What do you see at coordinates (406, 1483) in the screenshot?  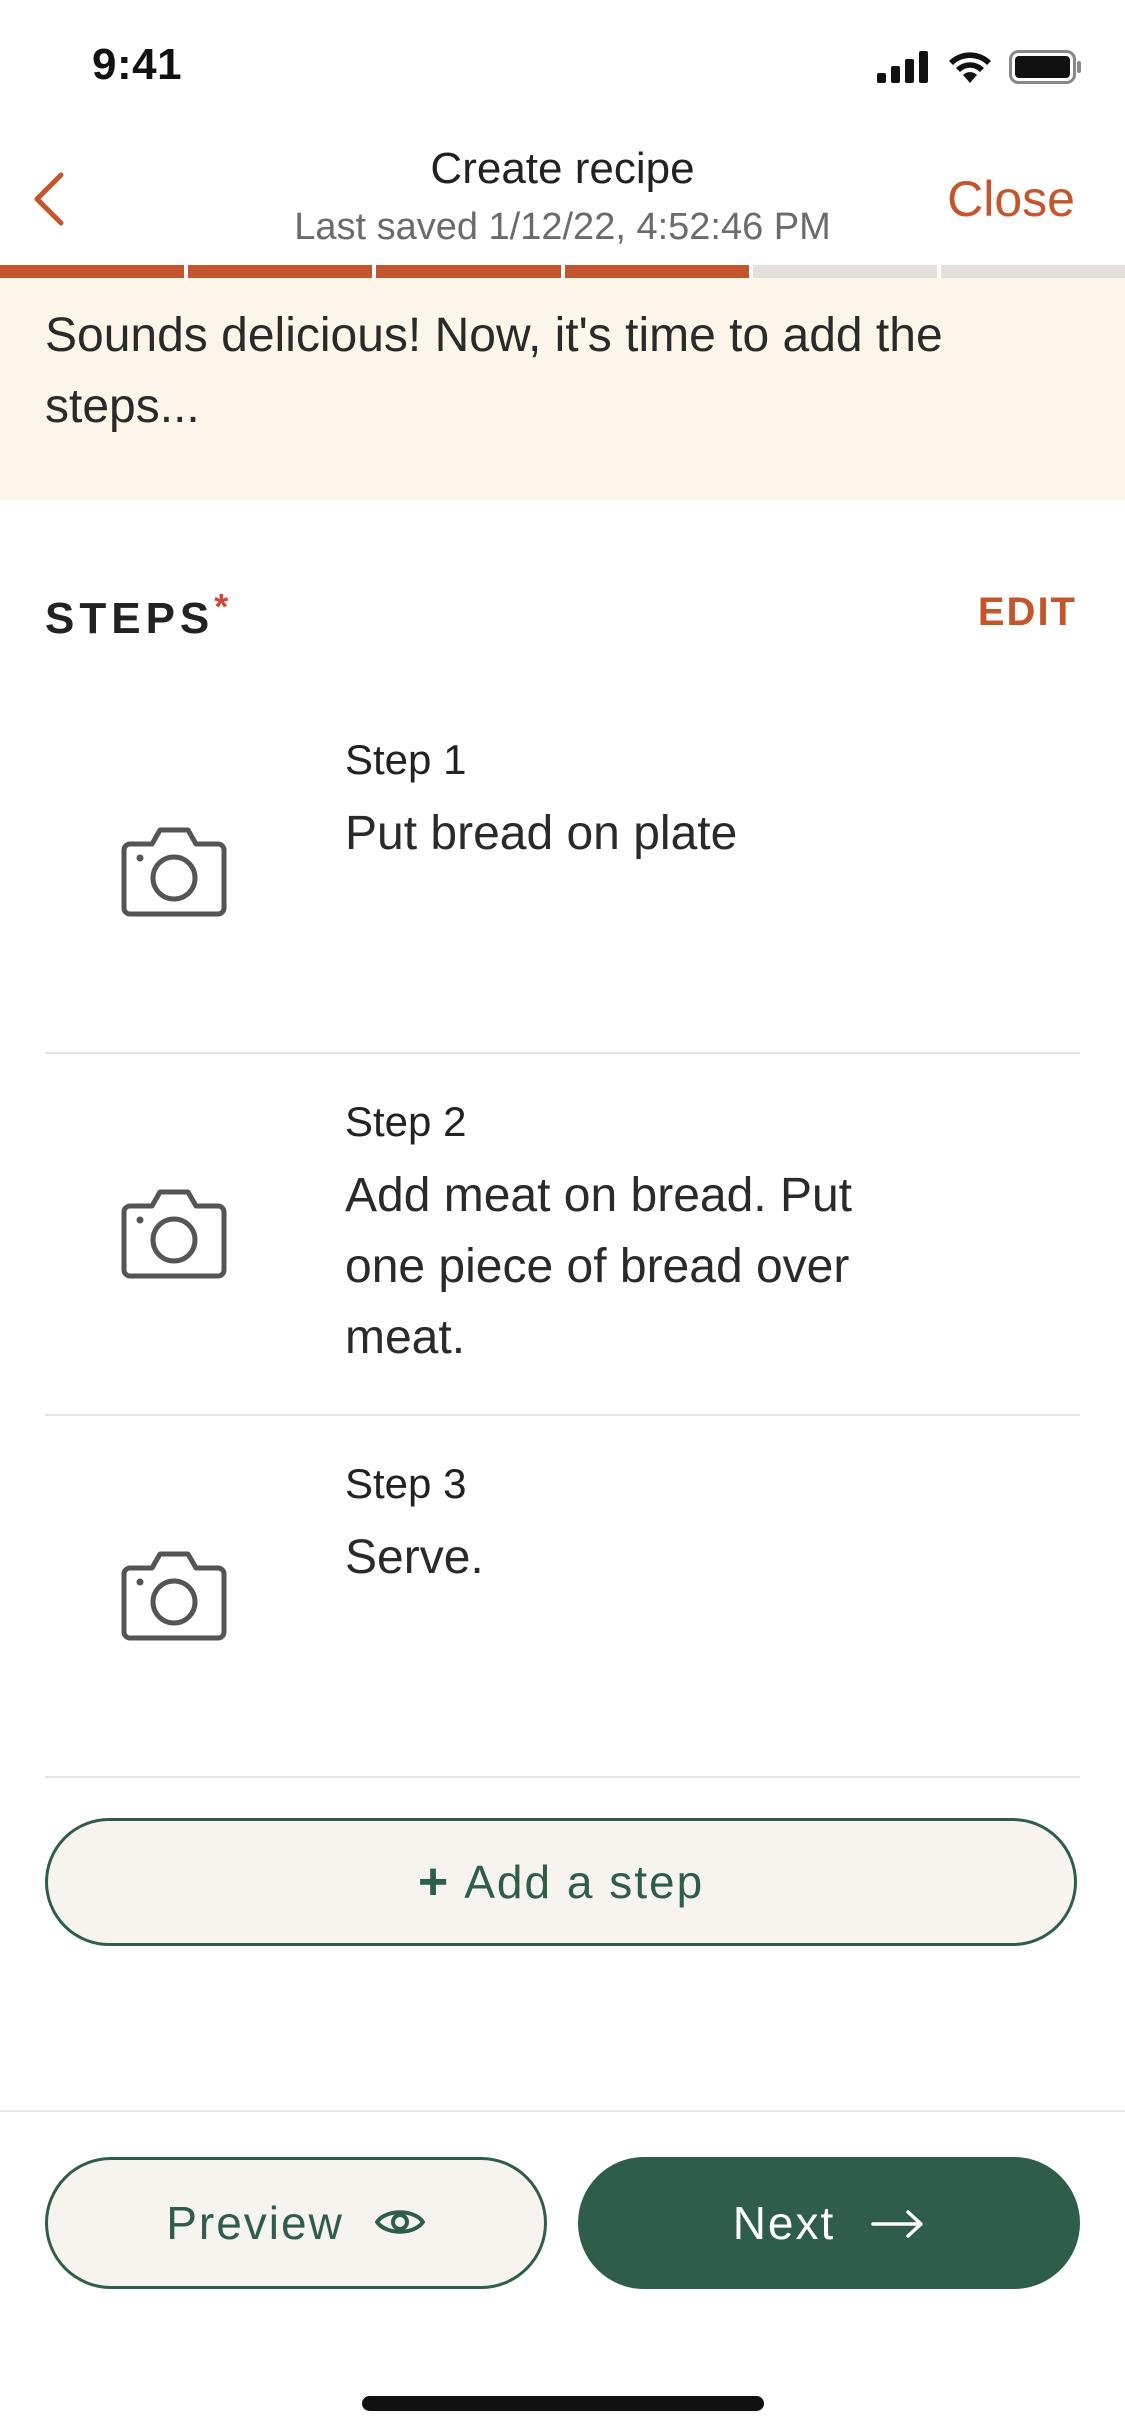 I see `step-label: Step 3` at bounding box center [406, 1483].